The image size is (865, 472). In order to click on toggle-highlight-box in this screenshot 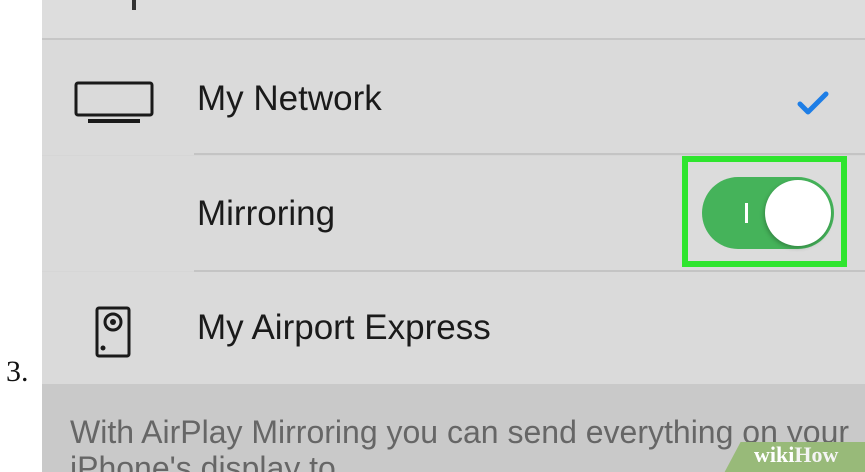, I will do `click(764, 211)`.